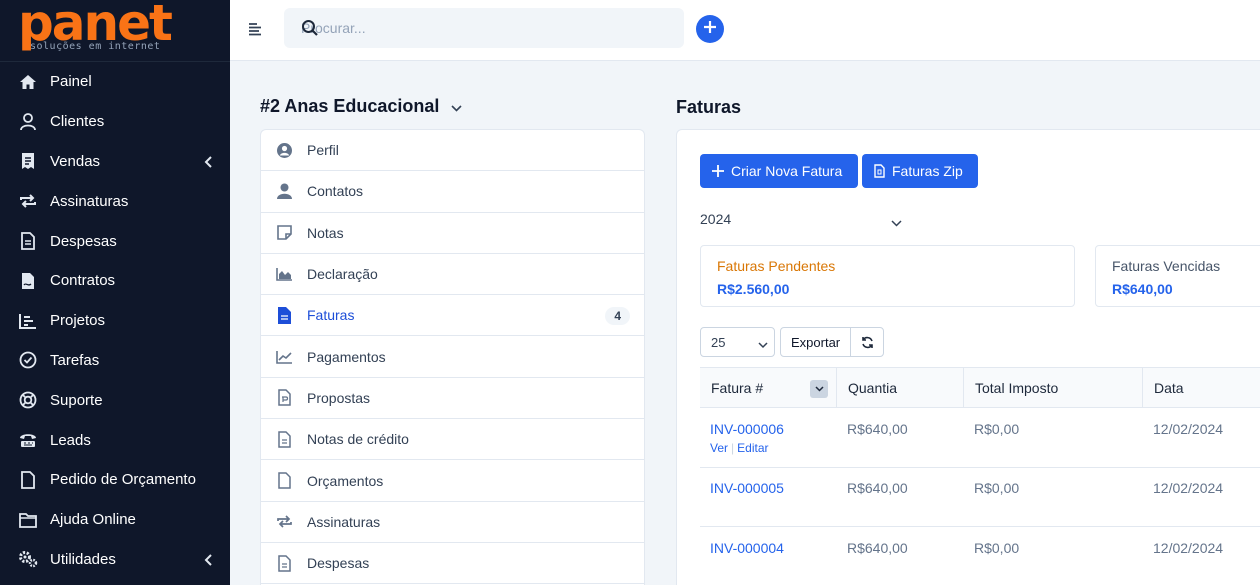 The image size is (1260, 585). Describe the element at coordinates (747, 548) in the screenshot. I see `invoice-number-link: INV-000004` at that location.